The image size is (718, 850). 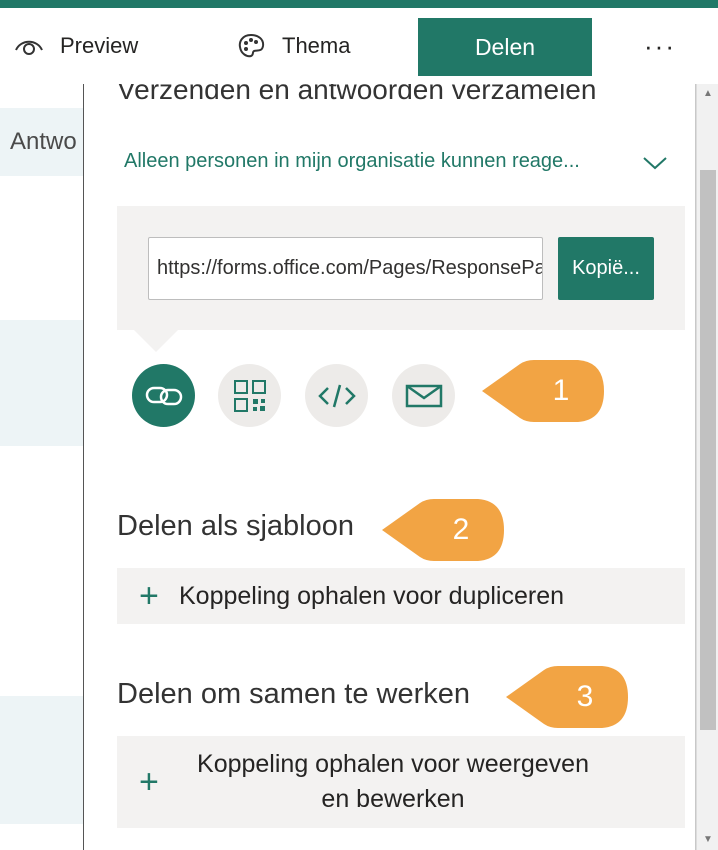 I want to click on share-embed-button, so click(x=336, y=395).